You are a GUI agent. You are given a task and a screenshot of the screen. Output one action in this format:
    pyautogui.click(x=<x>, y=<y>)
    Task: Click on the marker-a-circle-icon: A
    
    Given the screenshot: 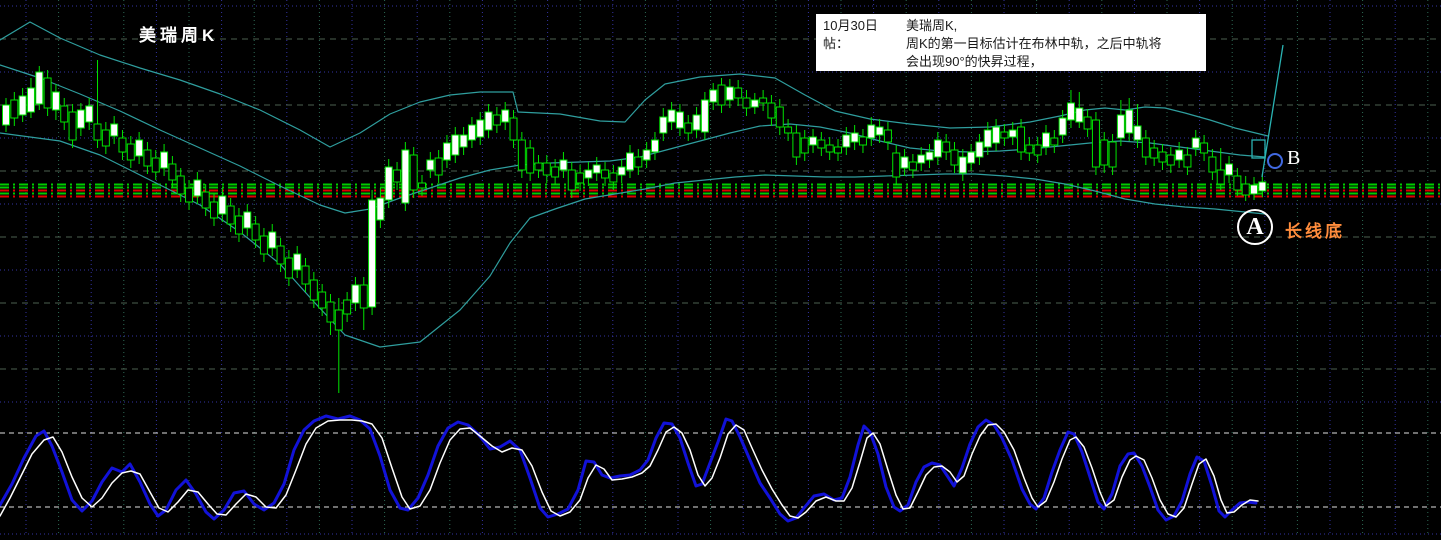 What is the action you would take?
    pyautogui.click(x=1255, y=227)
    